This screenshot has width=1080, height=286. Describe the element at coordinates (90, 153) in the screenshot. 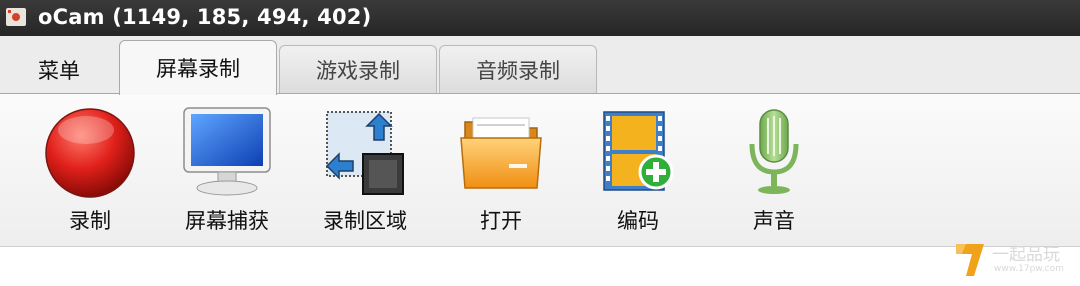

I see `record-icon` at that location.